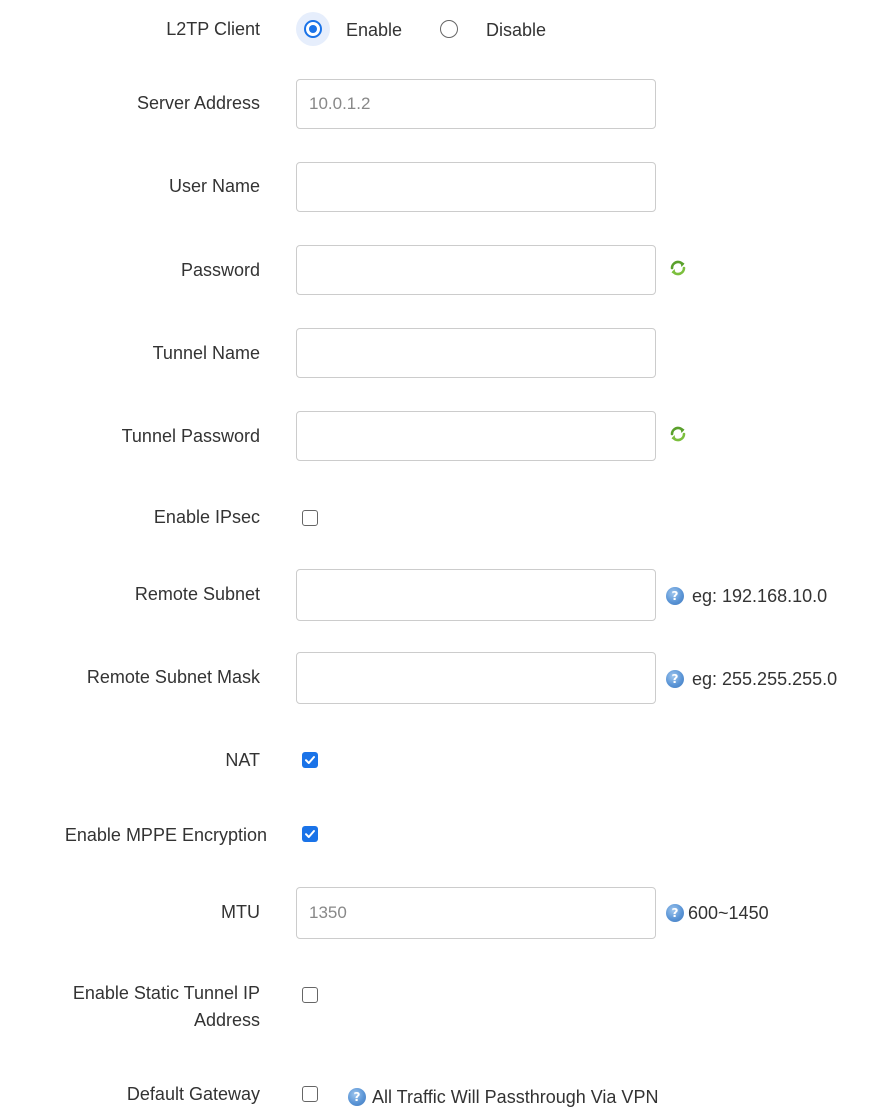 This screenshot has height=1109, width=880. What do you see at coordinates (197, 594) in the screenshot?
I see `remote-subnet-label: Remote Subnet` at bounding box center [197, 594].